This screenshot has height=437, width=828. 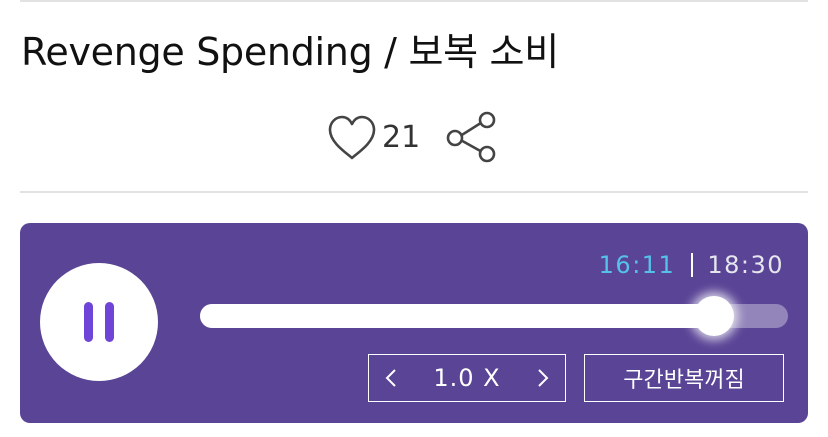 What do you see at coordinates (684, 378) in the screenshot?
I see `section-repeat-button: 구간반복꺼짐` at bounding box center [684, 378].